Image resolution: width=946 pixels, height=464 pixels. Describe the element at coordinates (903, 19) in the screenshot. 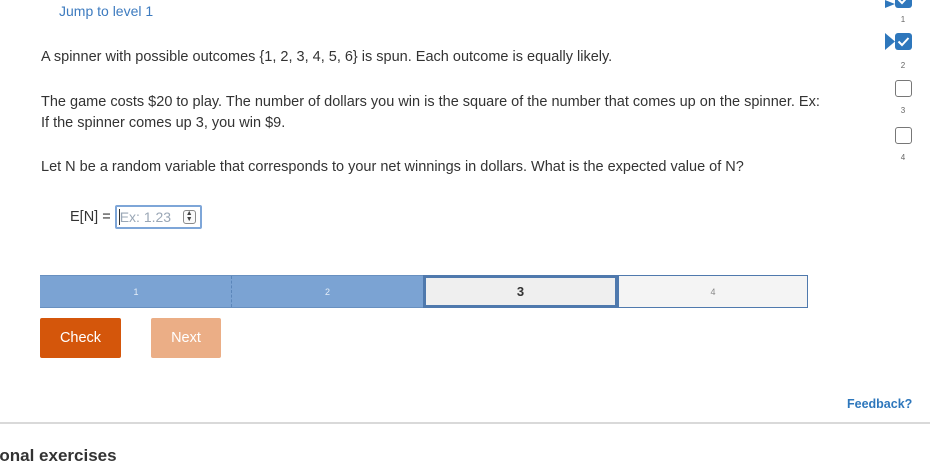

I see `level-number: 1` at that location.